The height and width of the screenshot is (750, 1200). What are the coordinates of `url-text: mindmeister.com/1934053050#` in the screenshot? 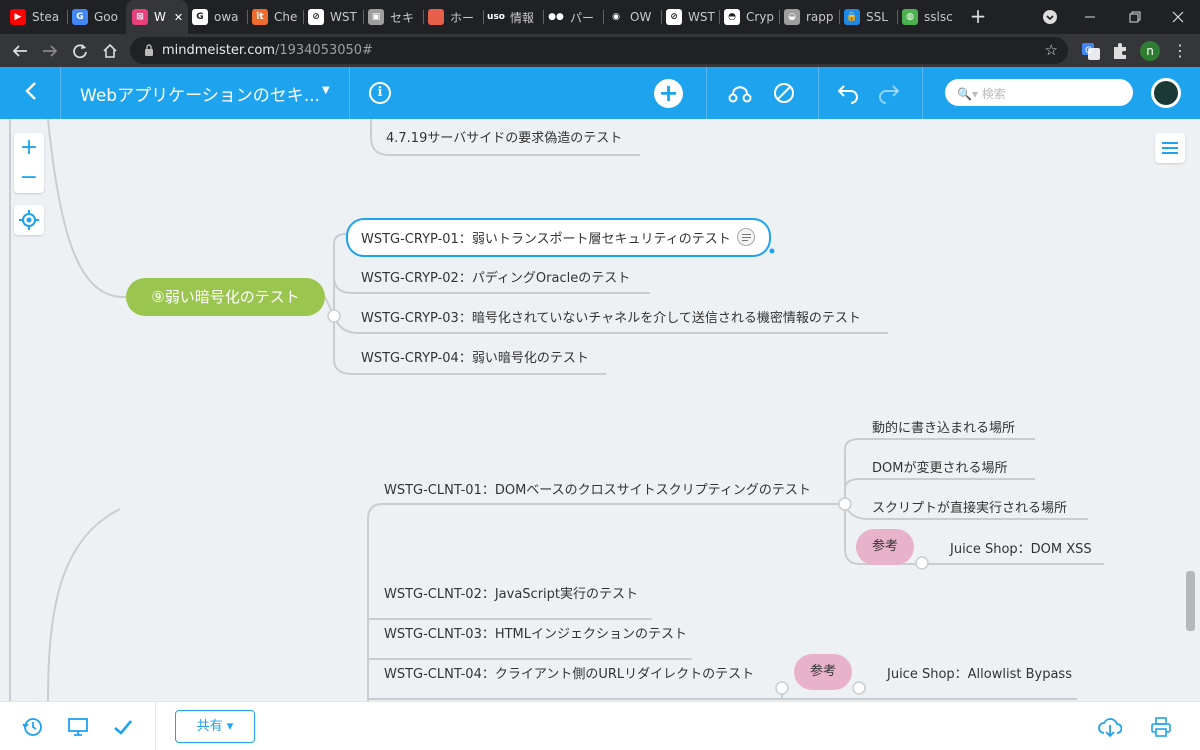 It's located at (267, 50).